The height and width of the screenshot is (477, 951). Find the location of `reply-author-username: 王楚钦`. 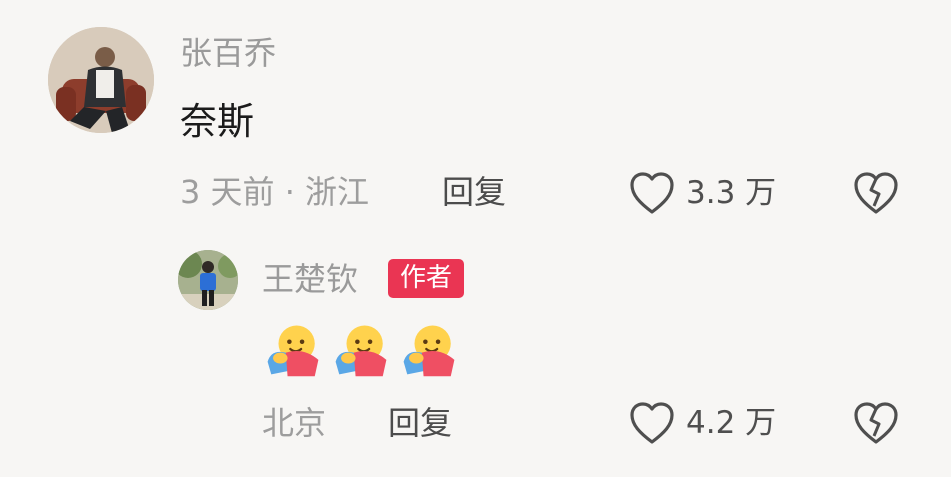

reply-author-username: 王楚钦 is located at coordinates (310, 279).